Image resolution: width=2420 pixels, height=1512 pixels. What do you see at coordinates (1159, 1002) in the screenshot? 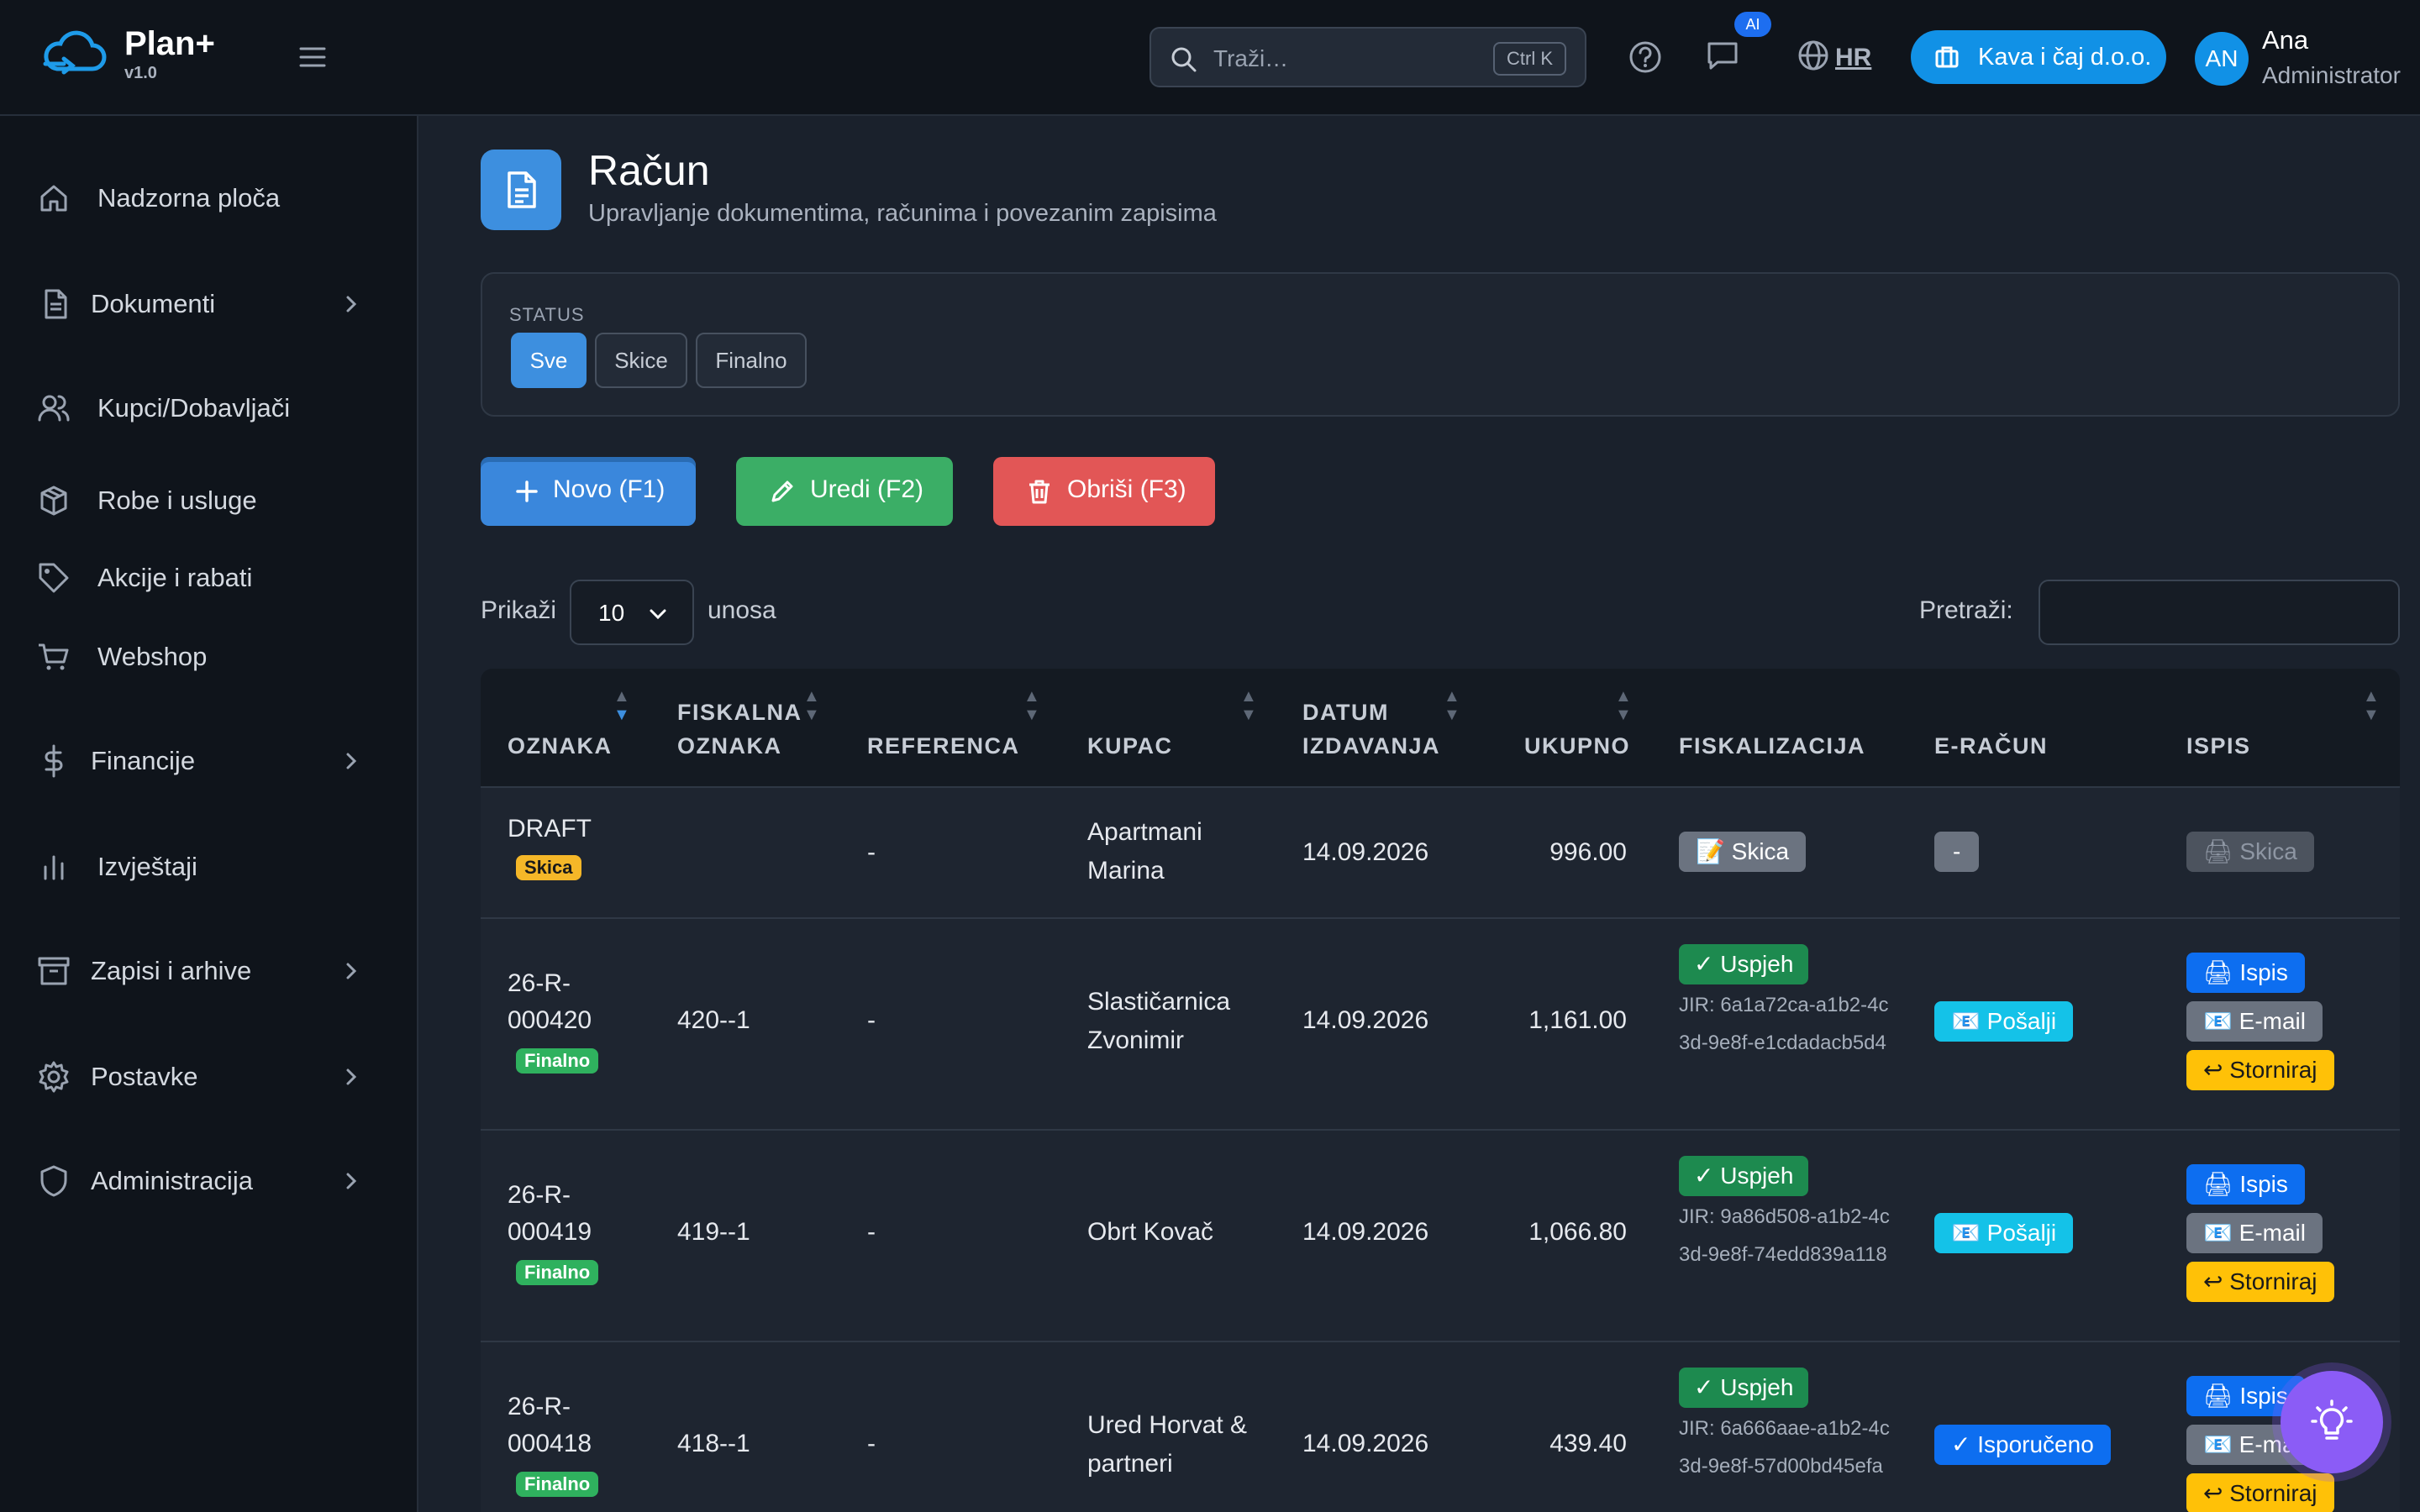
I see `cell-kupac-1: Slastičarnica` at bounding box center [1159, 1002].